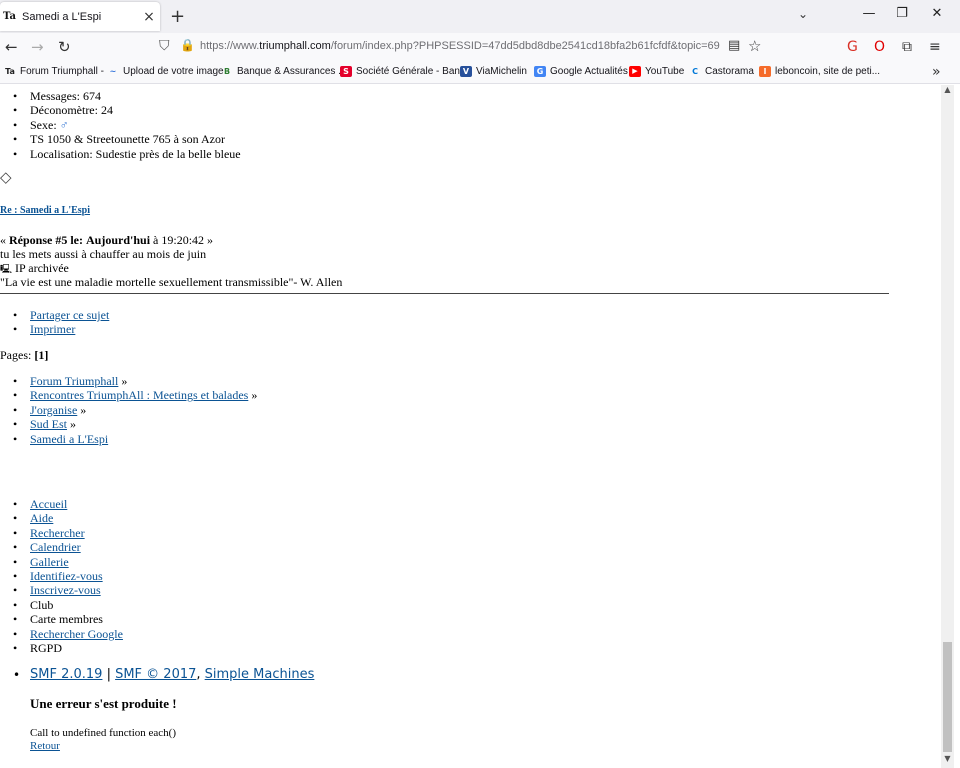 The height and width of the screenshot is (768, 960). I want to click on post-icon: ◇, so click(6, 177).